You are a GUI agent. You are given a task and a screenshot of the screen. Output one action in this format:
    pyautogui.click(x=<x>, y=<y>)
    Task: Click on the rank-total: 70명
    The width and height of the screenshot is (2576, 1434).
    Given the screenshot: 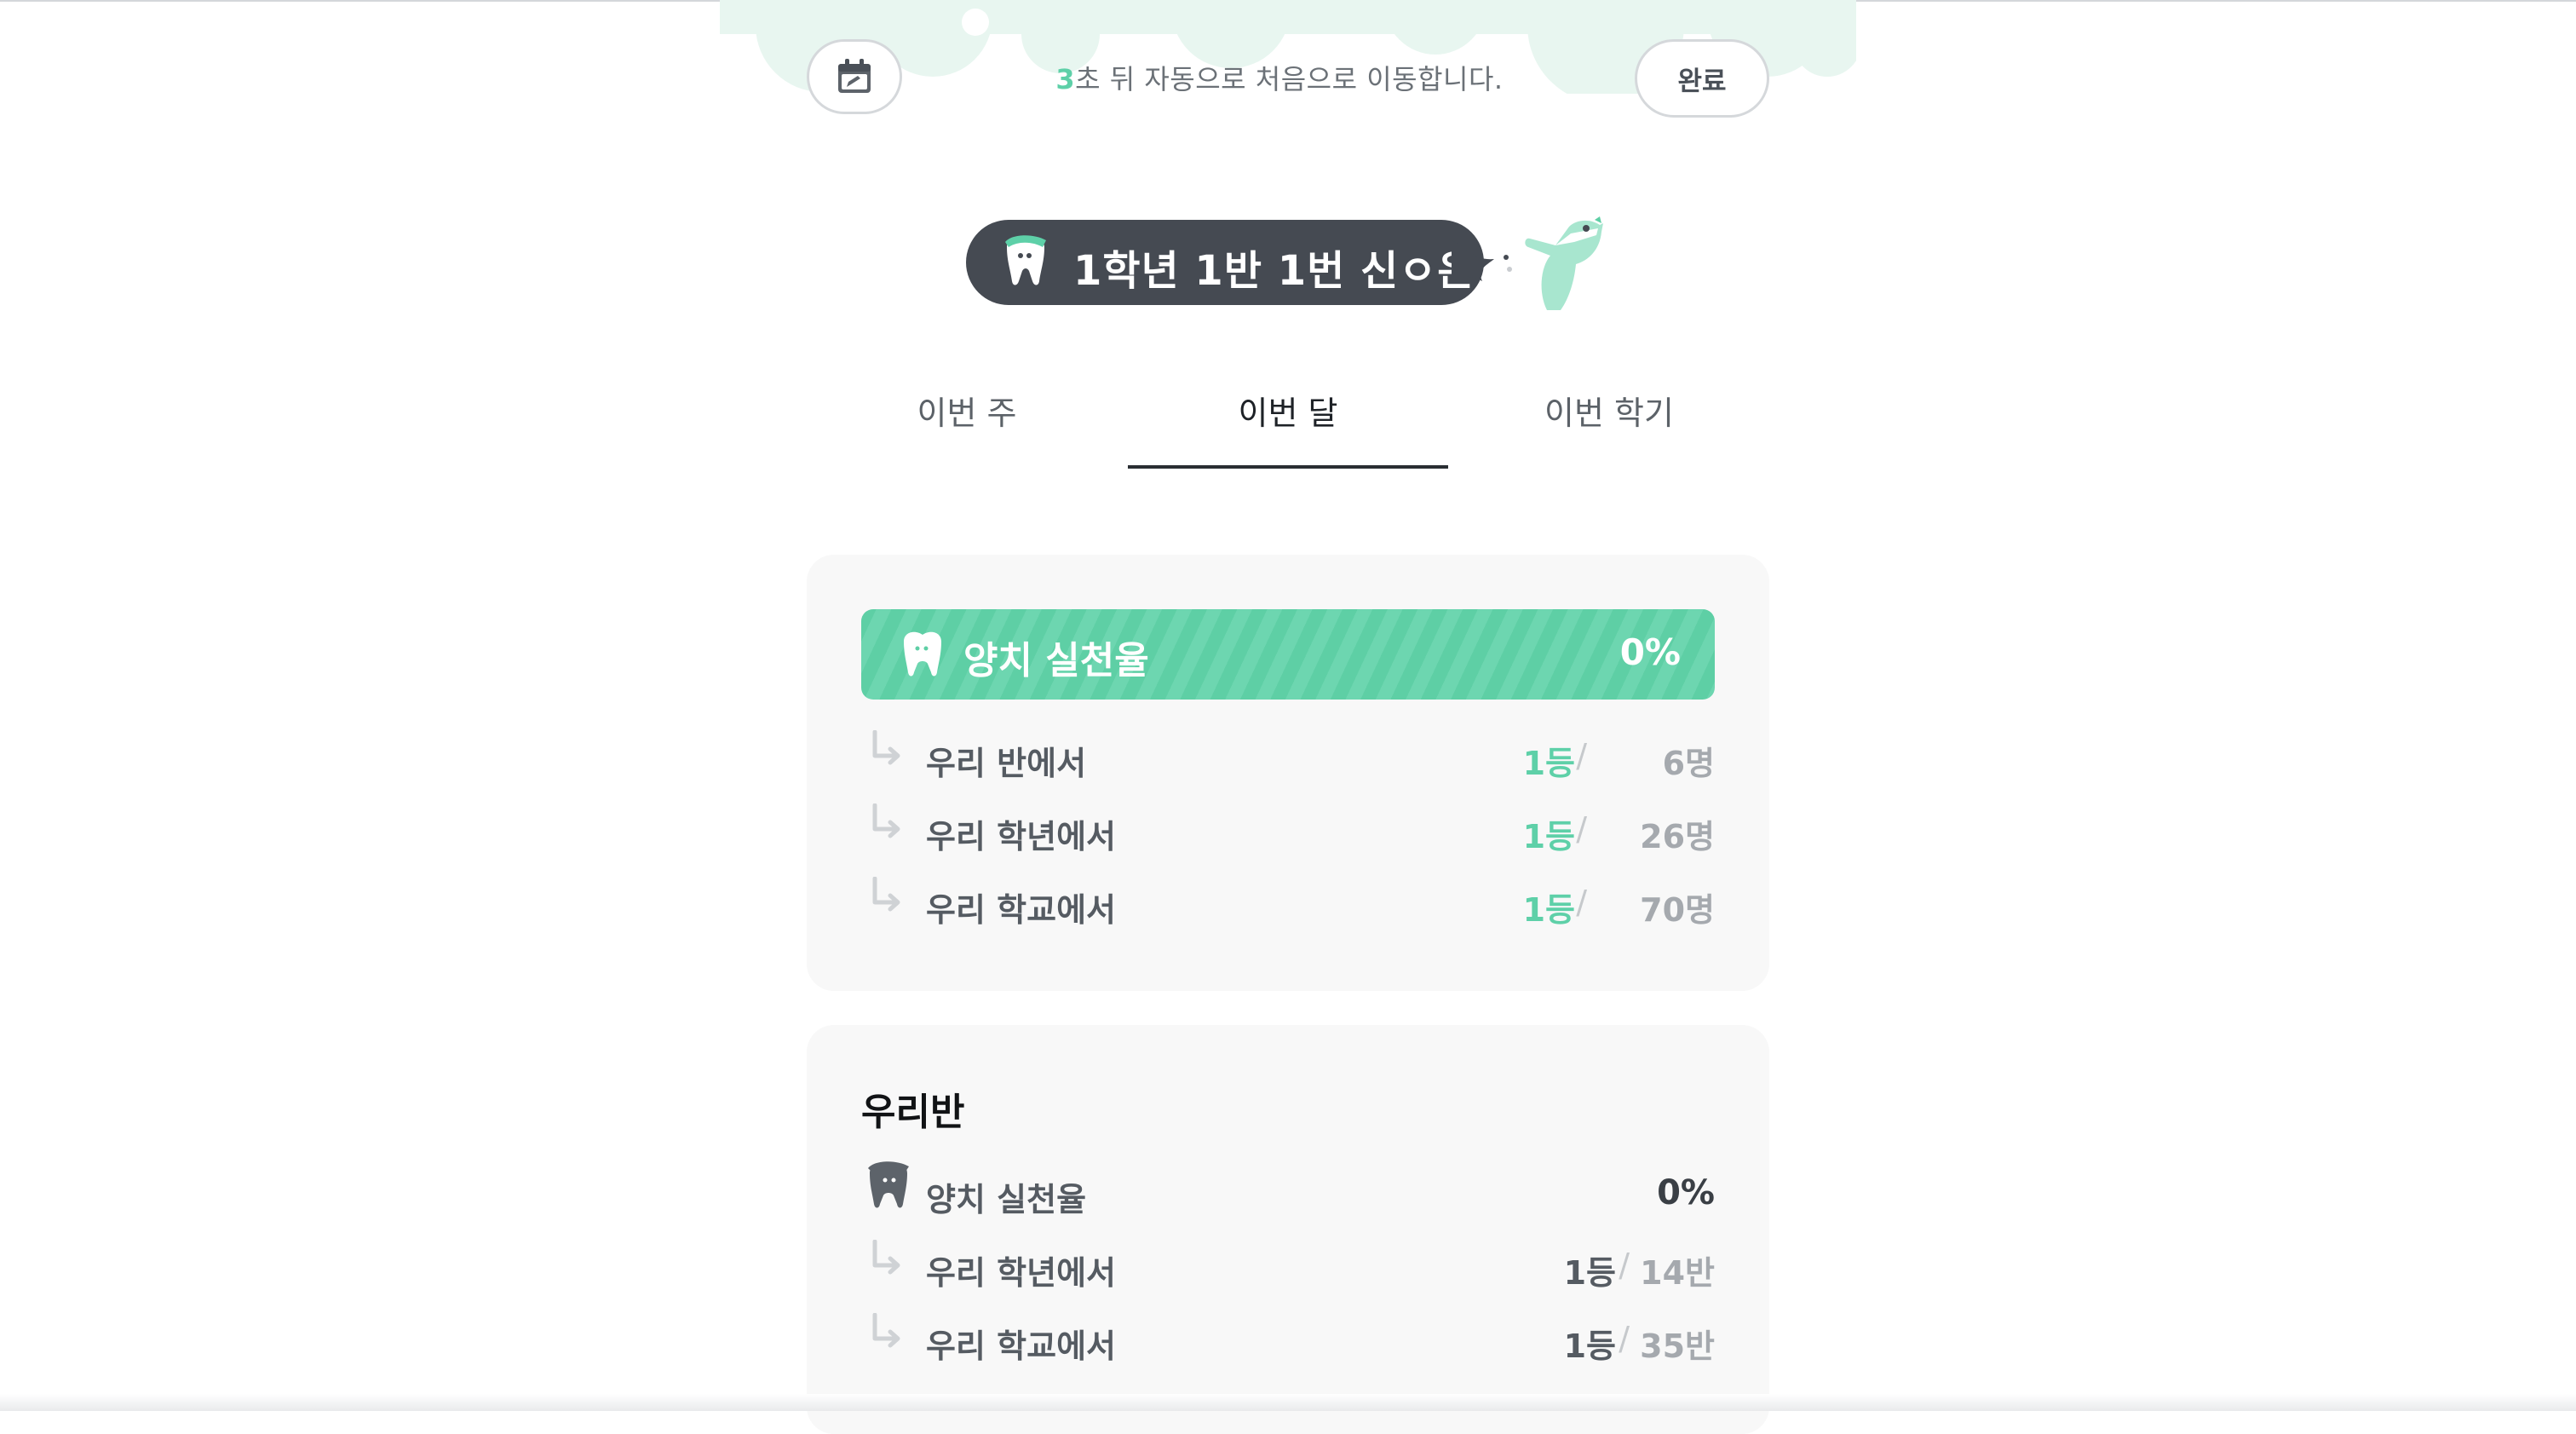 What is the action you would take?
    pyautogui.click(x=1678, y=910)
    